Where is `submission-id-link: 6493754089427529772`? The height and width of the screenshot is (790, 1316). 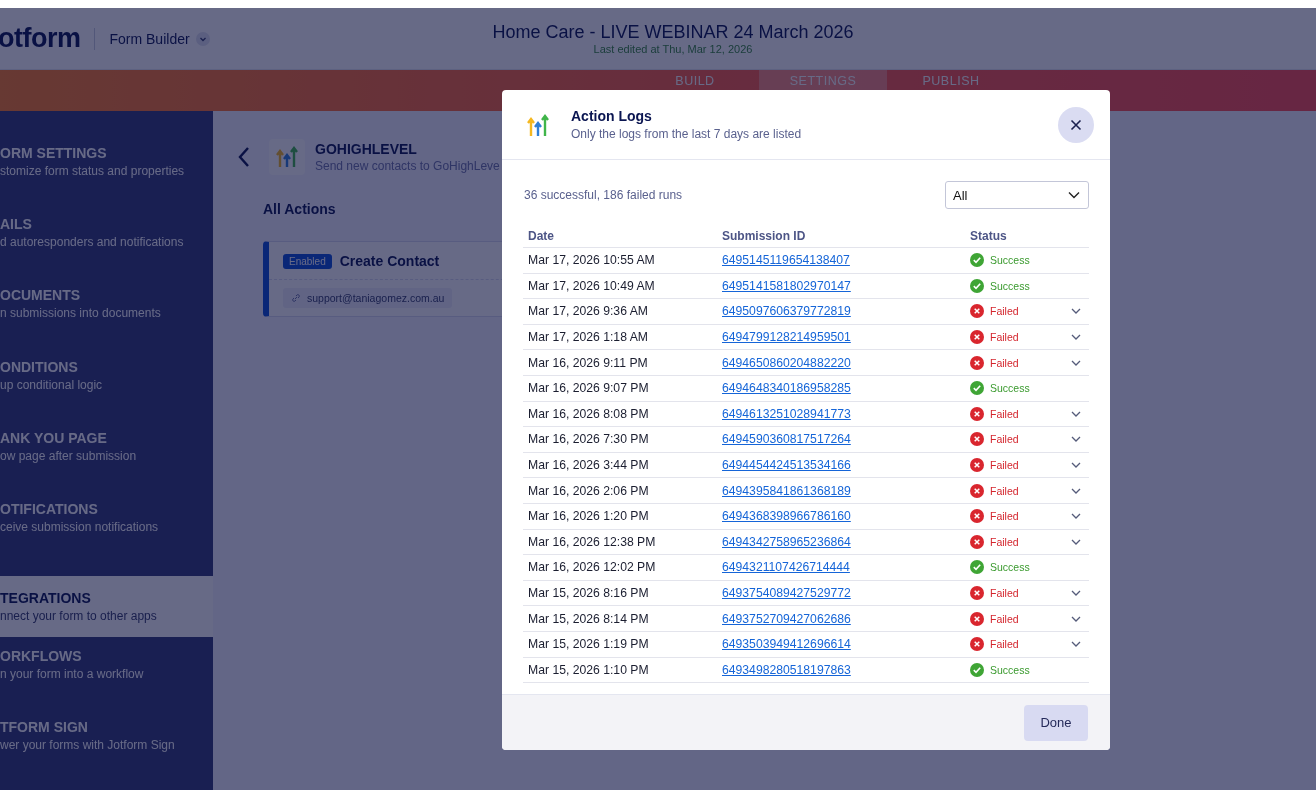 submission-id-link: 6493754089427529772 is located at coordinates (786, 593).